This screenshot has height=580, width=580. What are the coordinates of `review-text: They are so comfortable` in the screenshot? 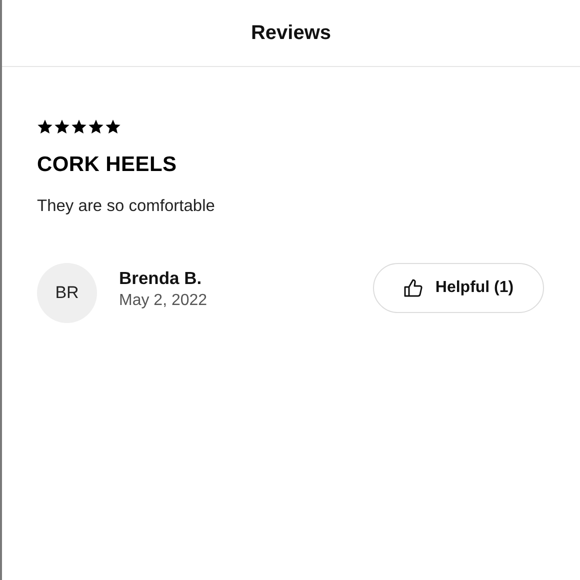 It's located at (126, 206).